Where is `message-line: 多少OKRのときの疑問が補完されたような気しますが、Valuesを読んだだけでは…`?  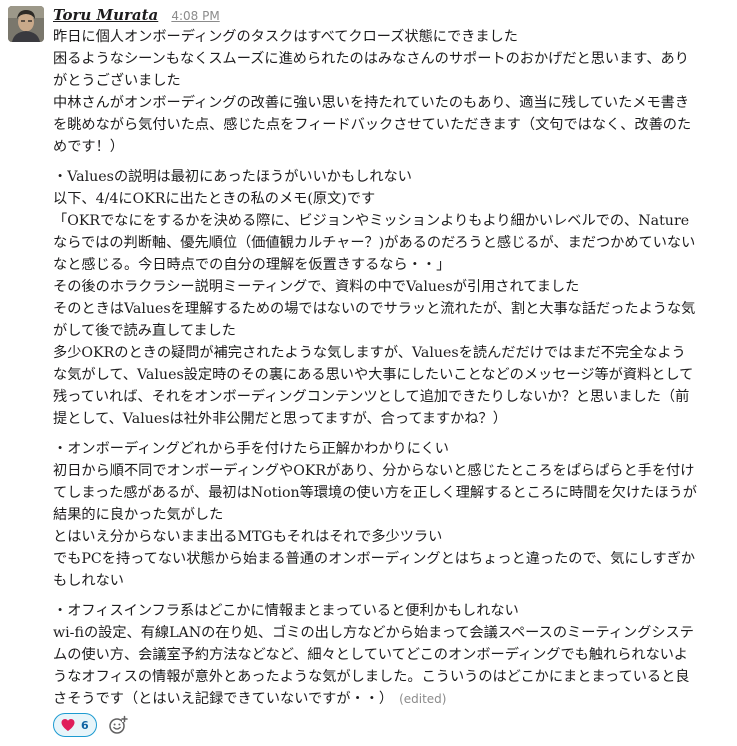 message-line: 多少OKRのときの疑問が補完されたような気しますが、Valuesを読んだだけでは… is located at coordinates (369, 353).